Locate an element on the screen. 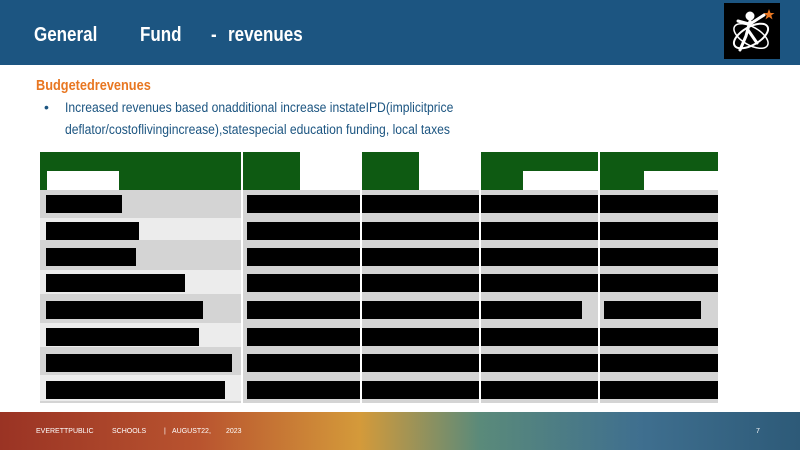  footer-date: AUGUST22, is located at coordinates (191, 431).